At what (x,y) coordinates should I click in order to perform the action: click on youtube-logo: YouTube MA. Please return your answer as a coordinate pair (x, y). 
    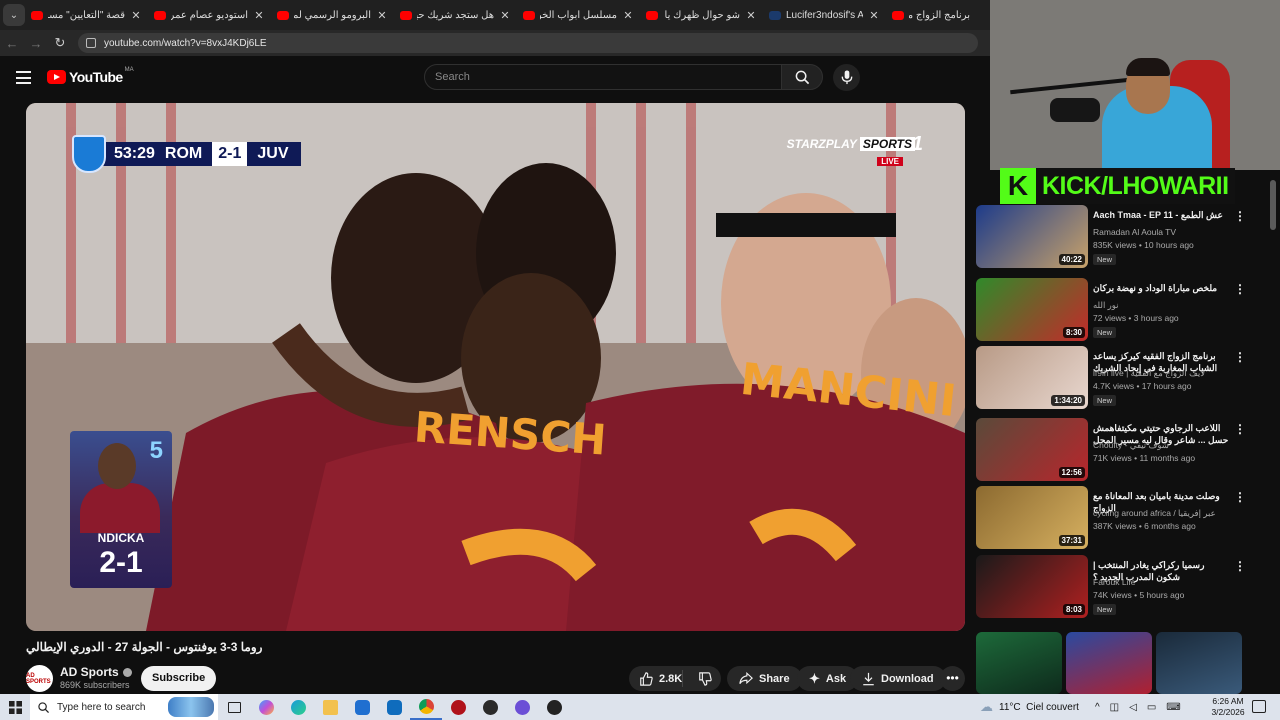
    Looking at the image, I should click on (90, 76).